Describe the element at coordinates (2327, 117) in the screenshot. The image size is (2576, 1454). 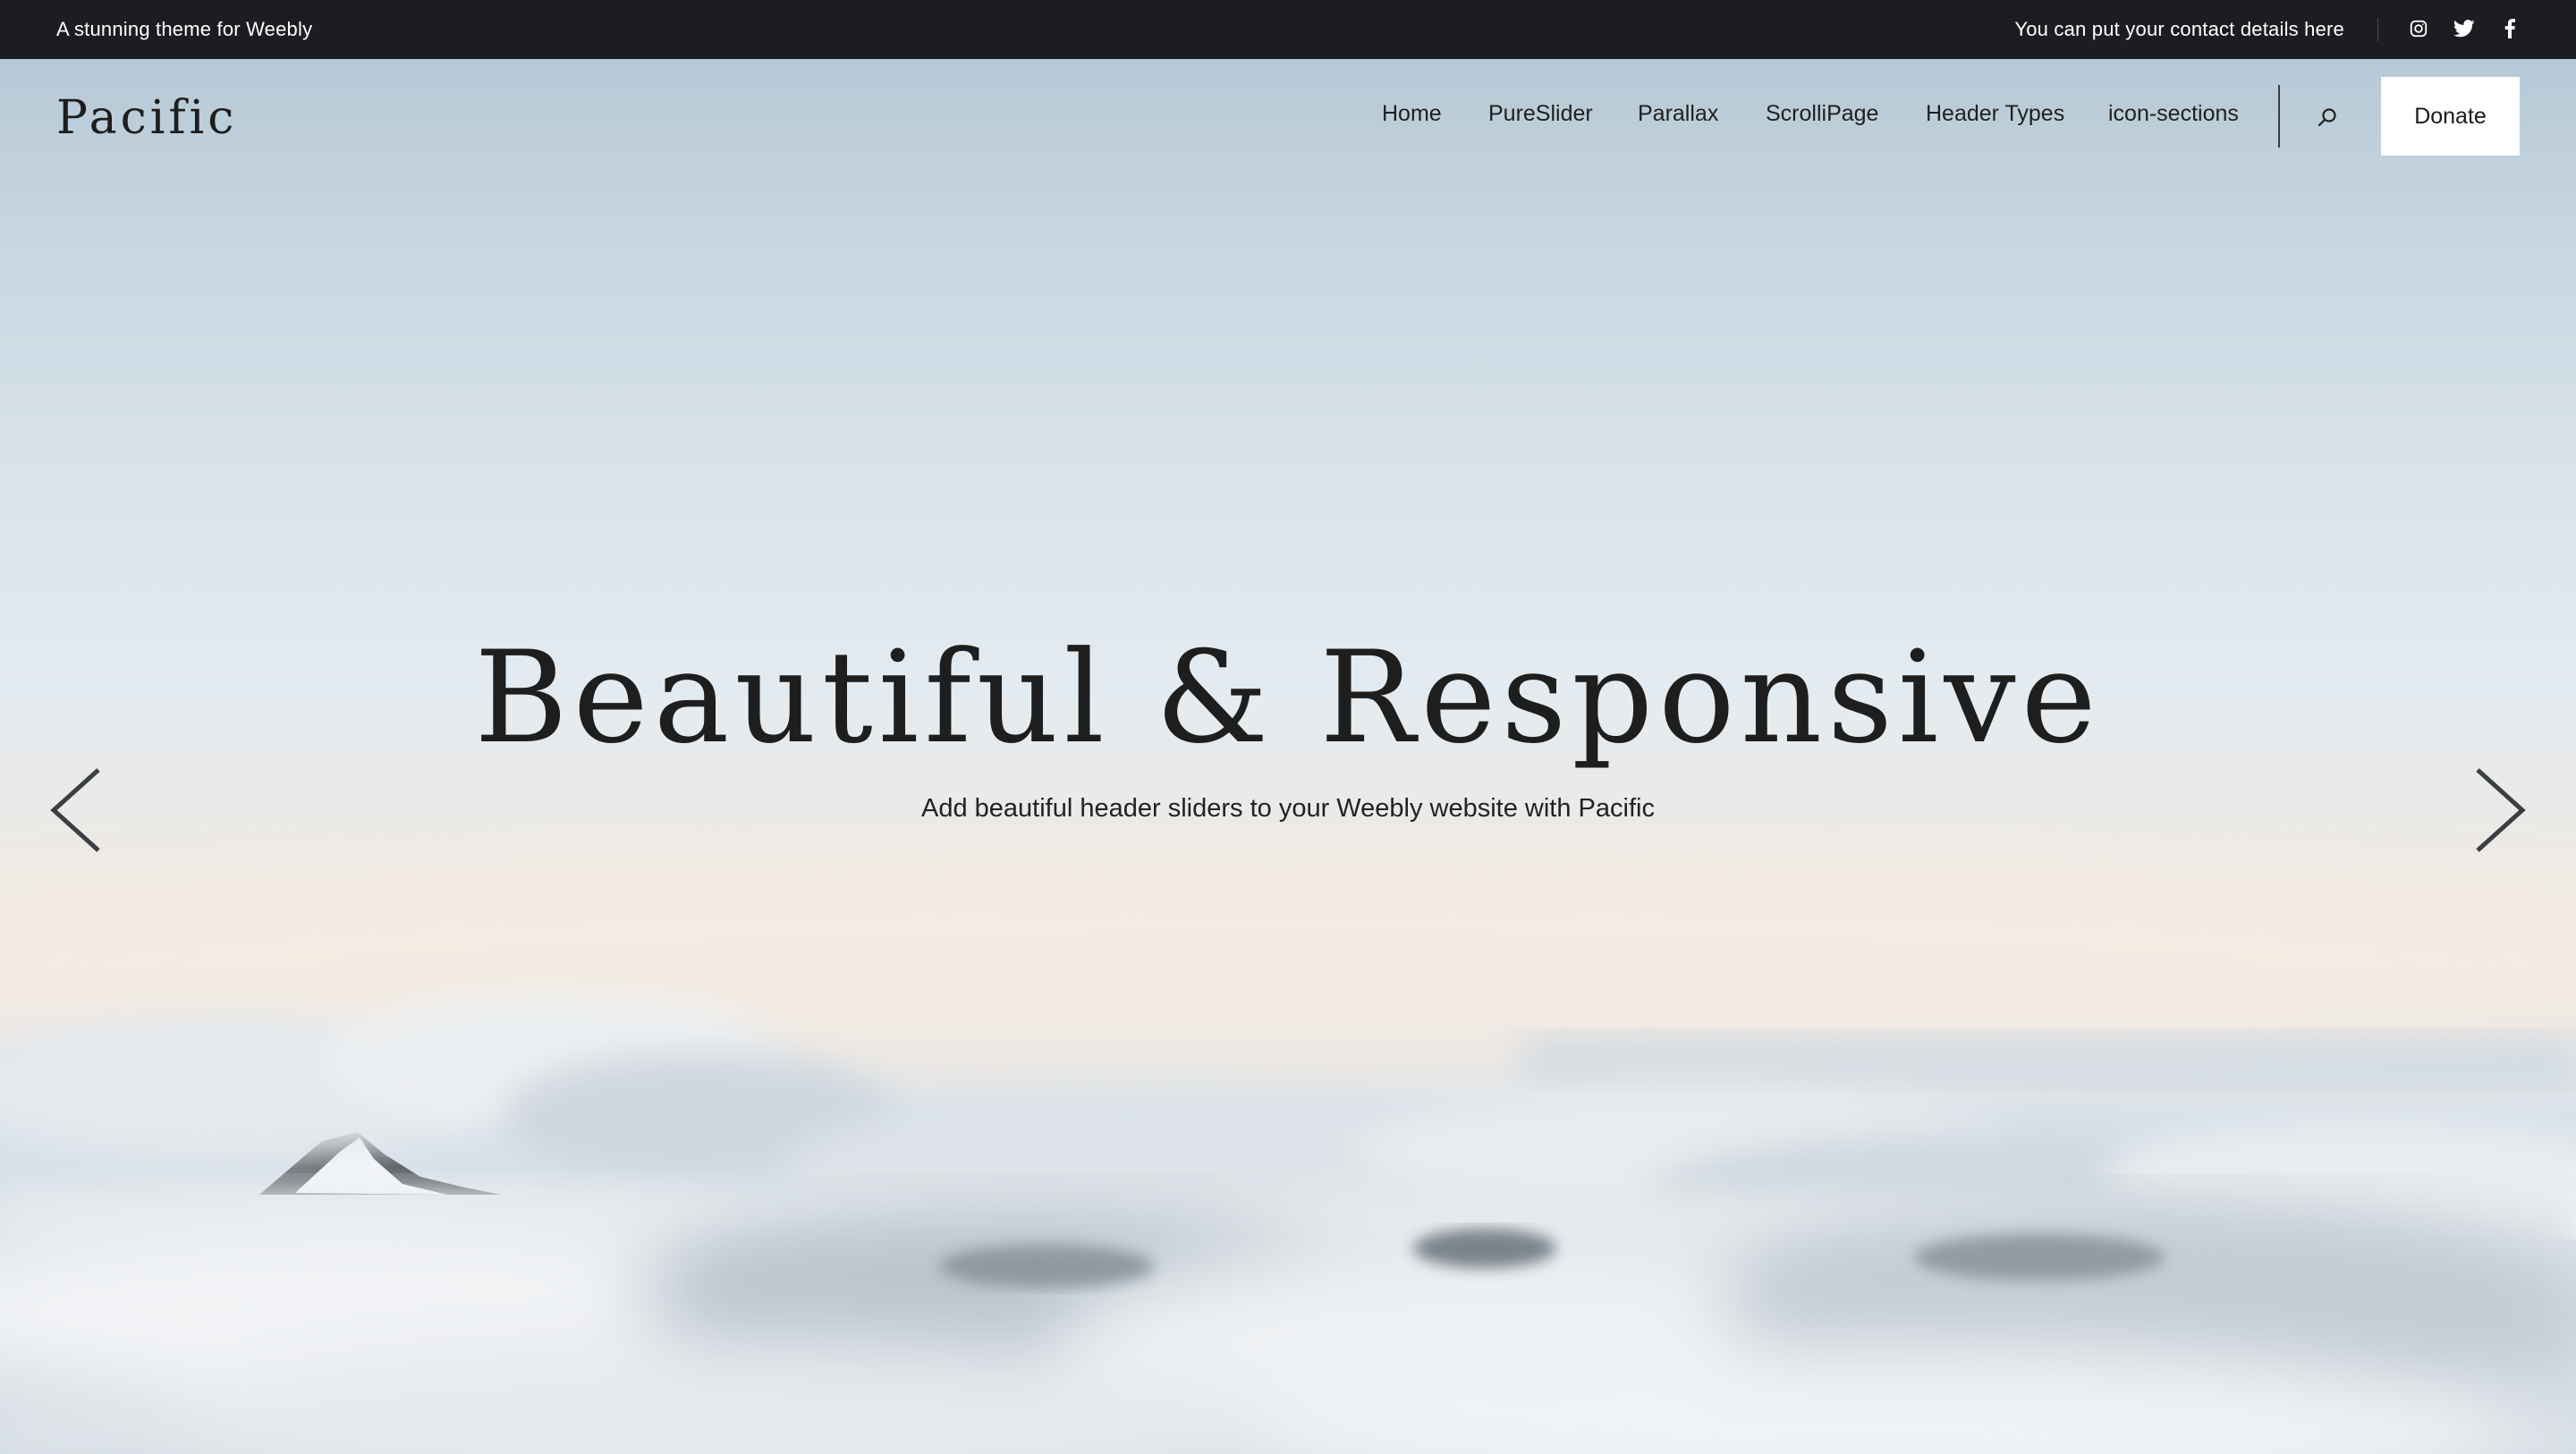
I see `search-icon` at that location.